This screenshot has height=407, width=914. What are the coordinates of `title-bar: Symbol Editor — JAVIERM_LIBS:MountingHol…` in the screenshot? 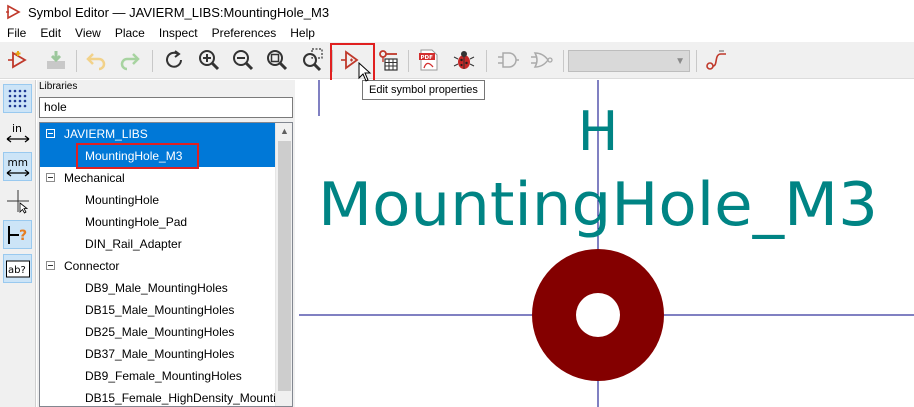 It's located at (457, 12).